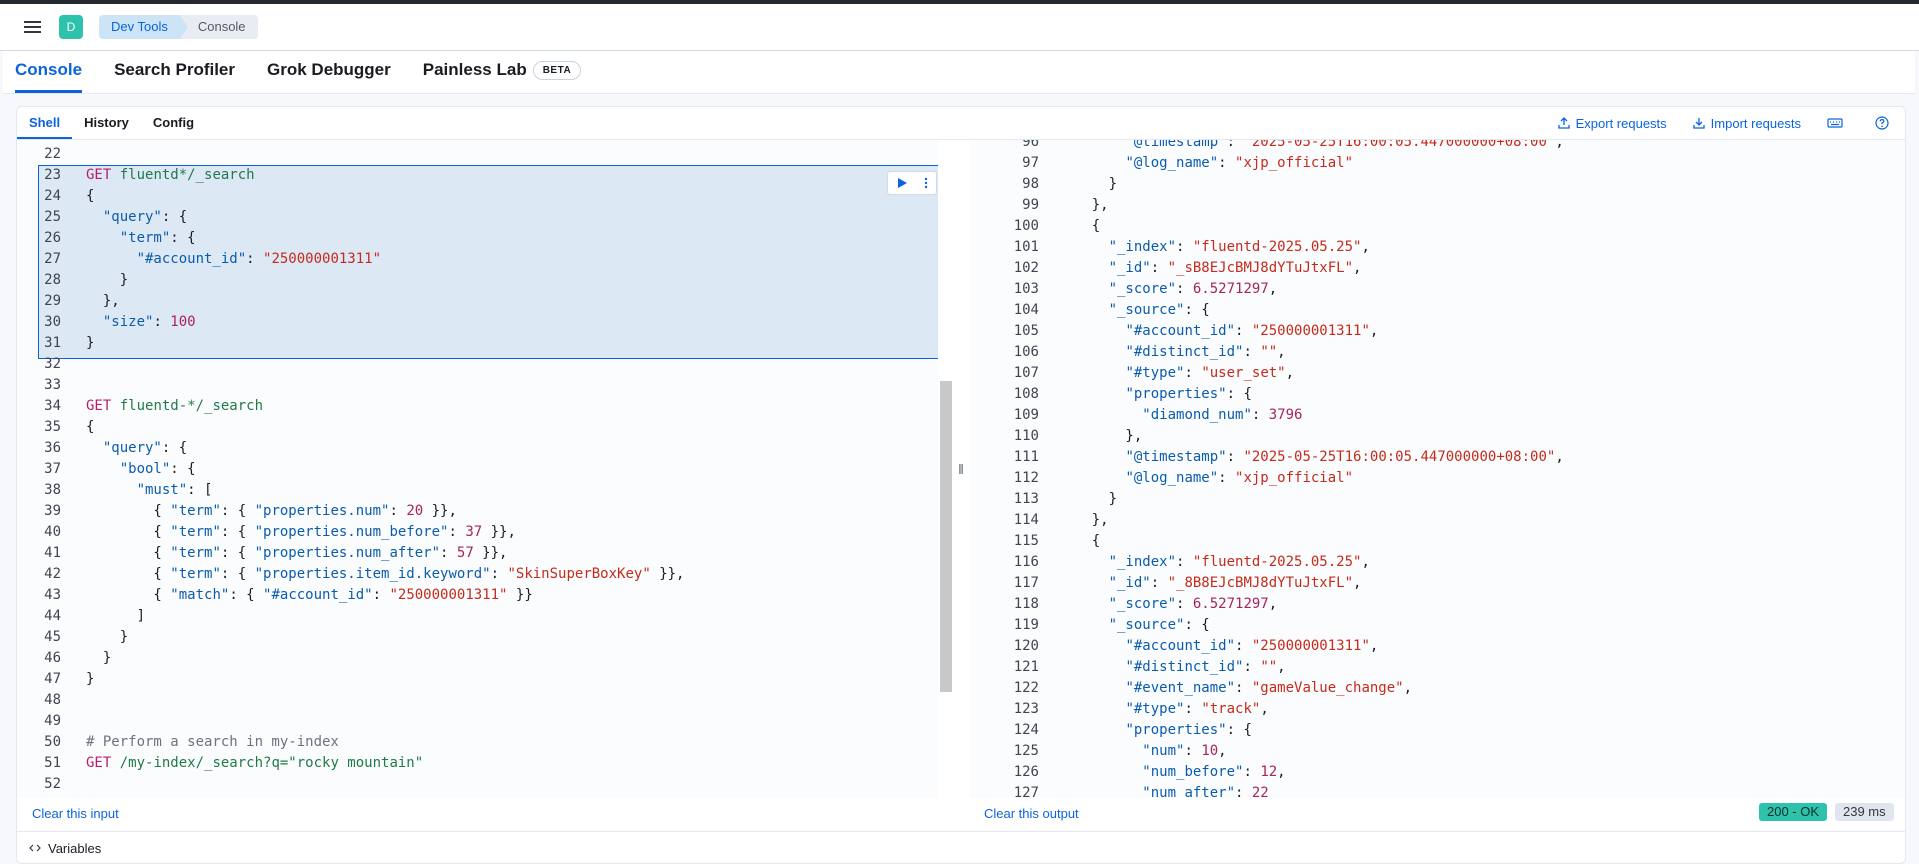  I want to click on editor-line-number: 41, so click(52, 553).